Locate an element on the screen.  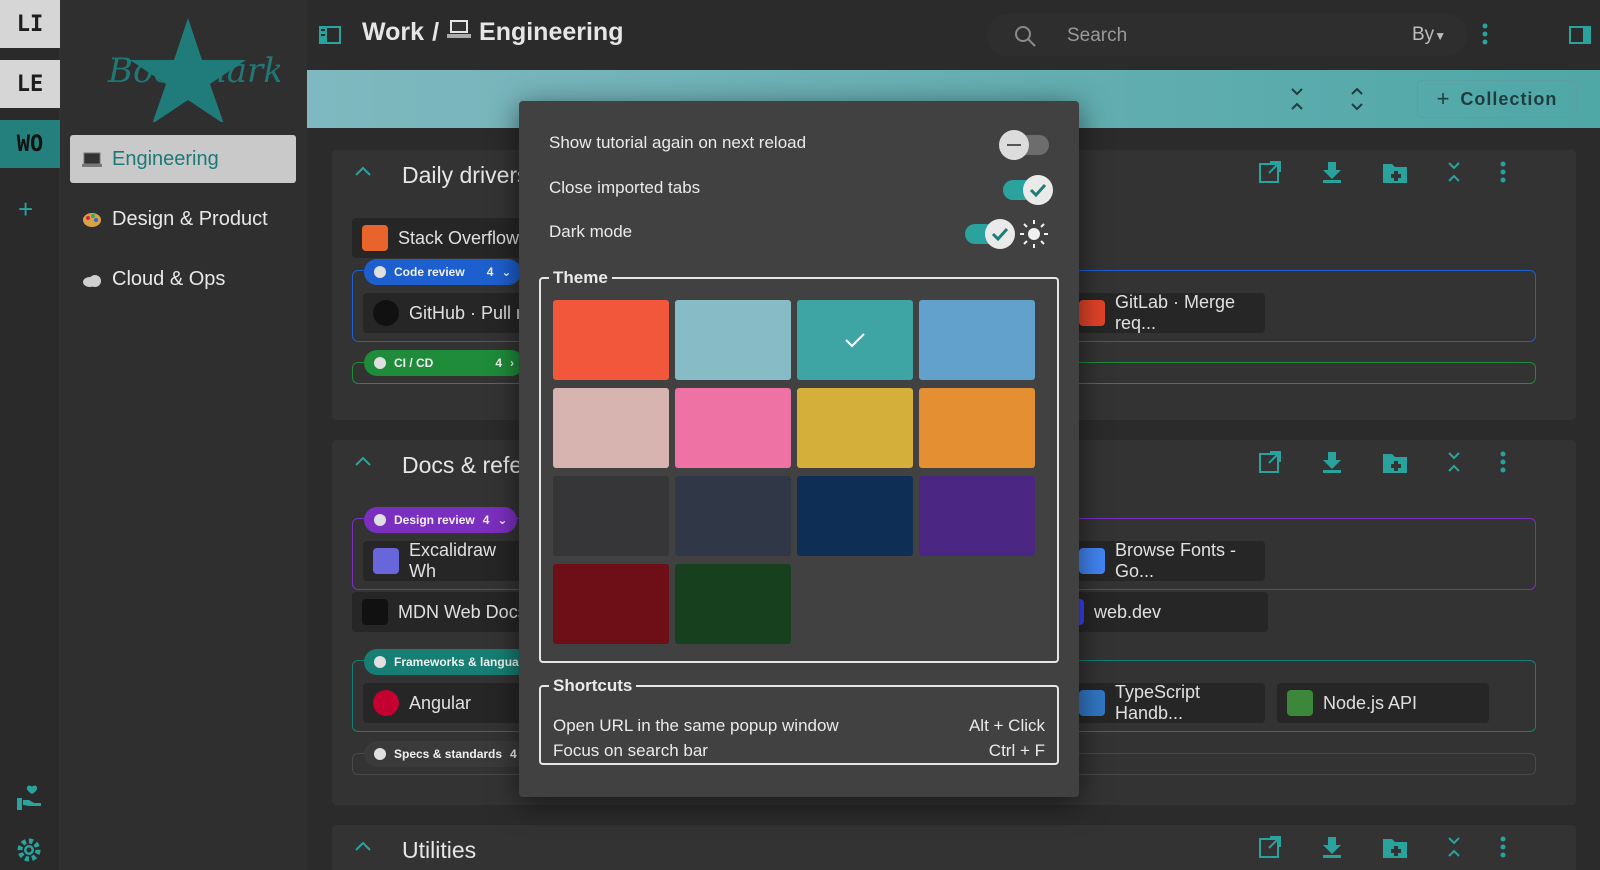
tab-card: Angular is located at coordinates (445, 703).